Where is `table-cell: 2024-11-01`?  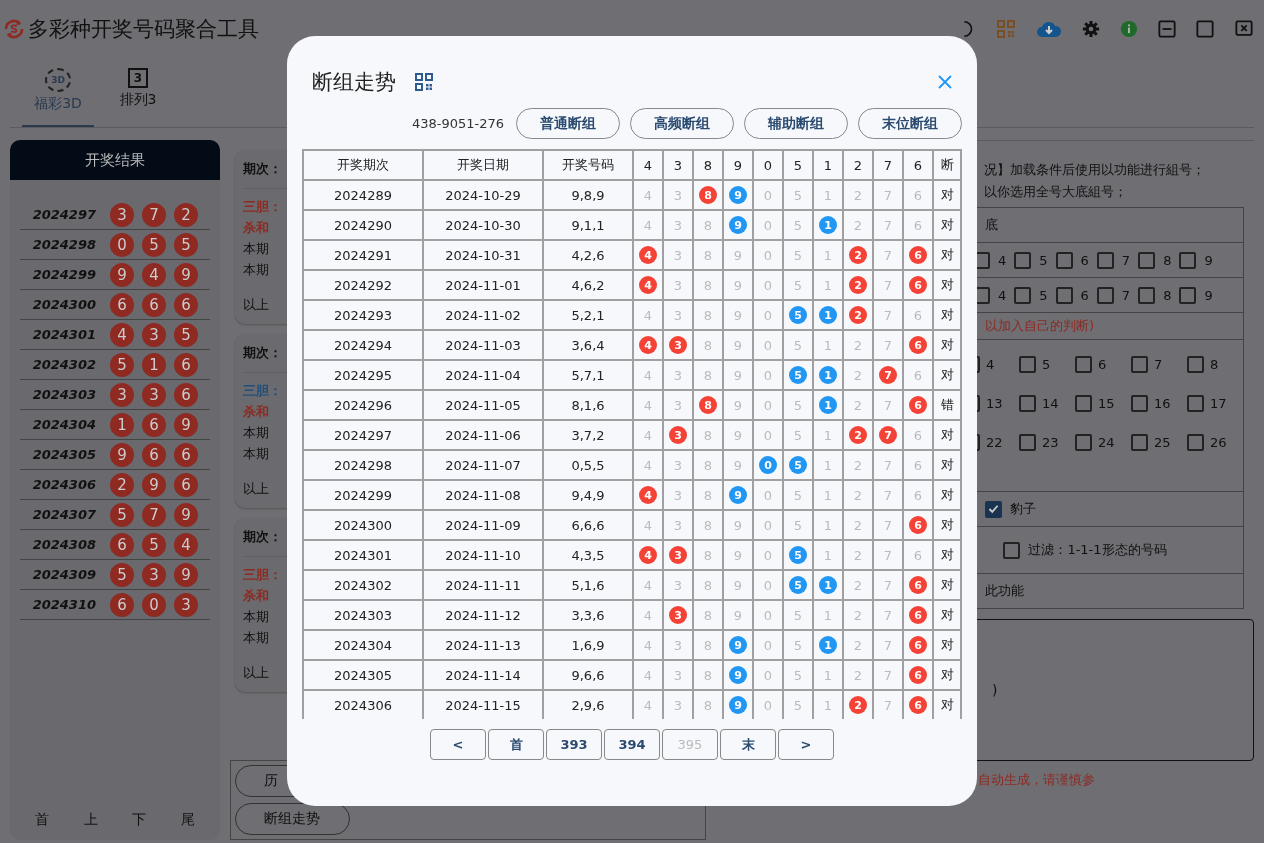 table-cell: 2024-11-01 is located at coordinates (483, 285).